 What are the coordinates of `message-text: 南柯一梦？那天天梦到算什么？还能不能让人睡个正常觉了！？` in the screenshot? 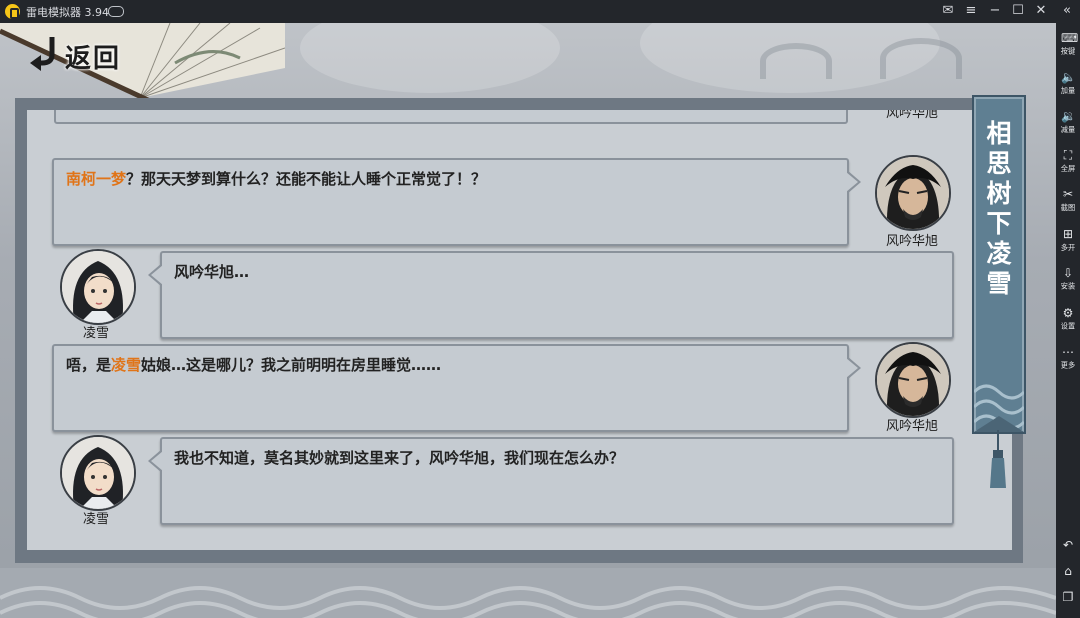 It's located at (276, 179).